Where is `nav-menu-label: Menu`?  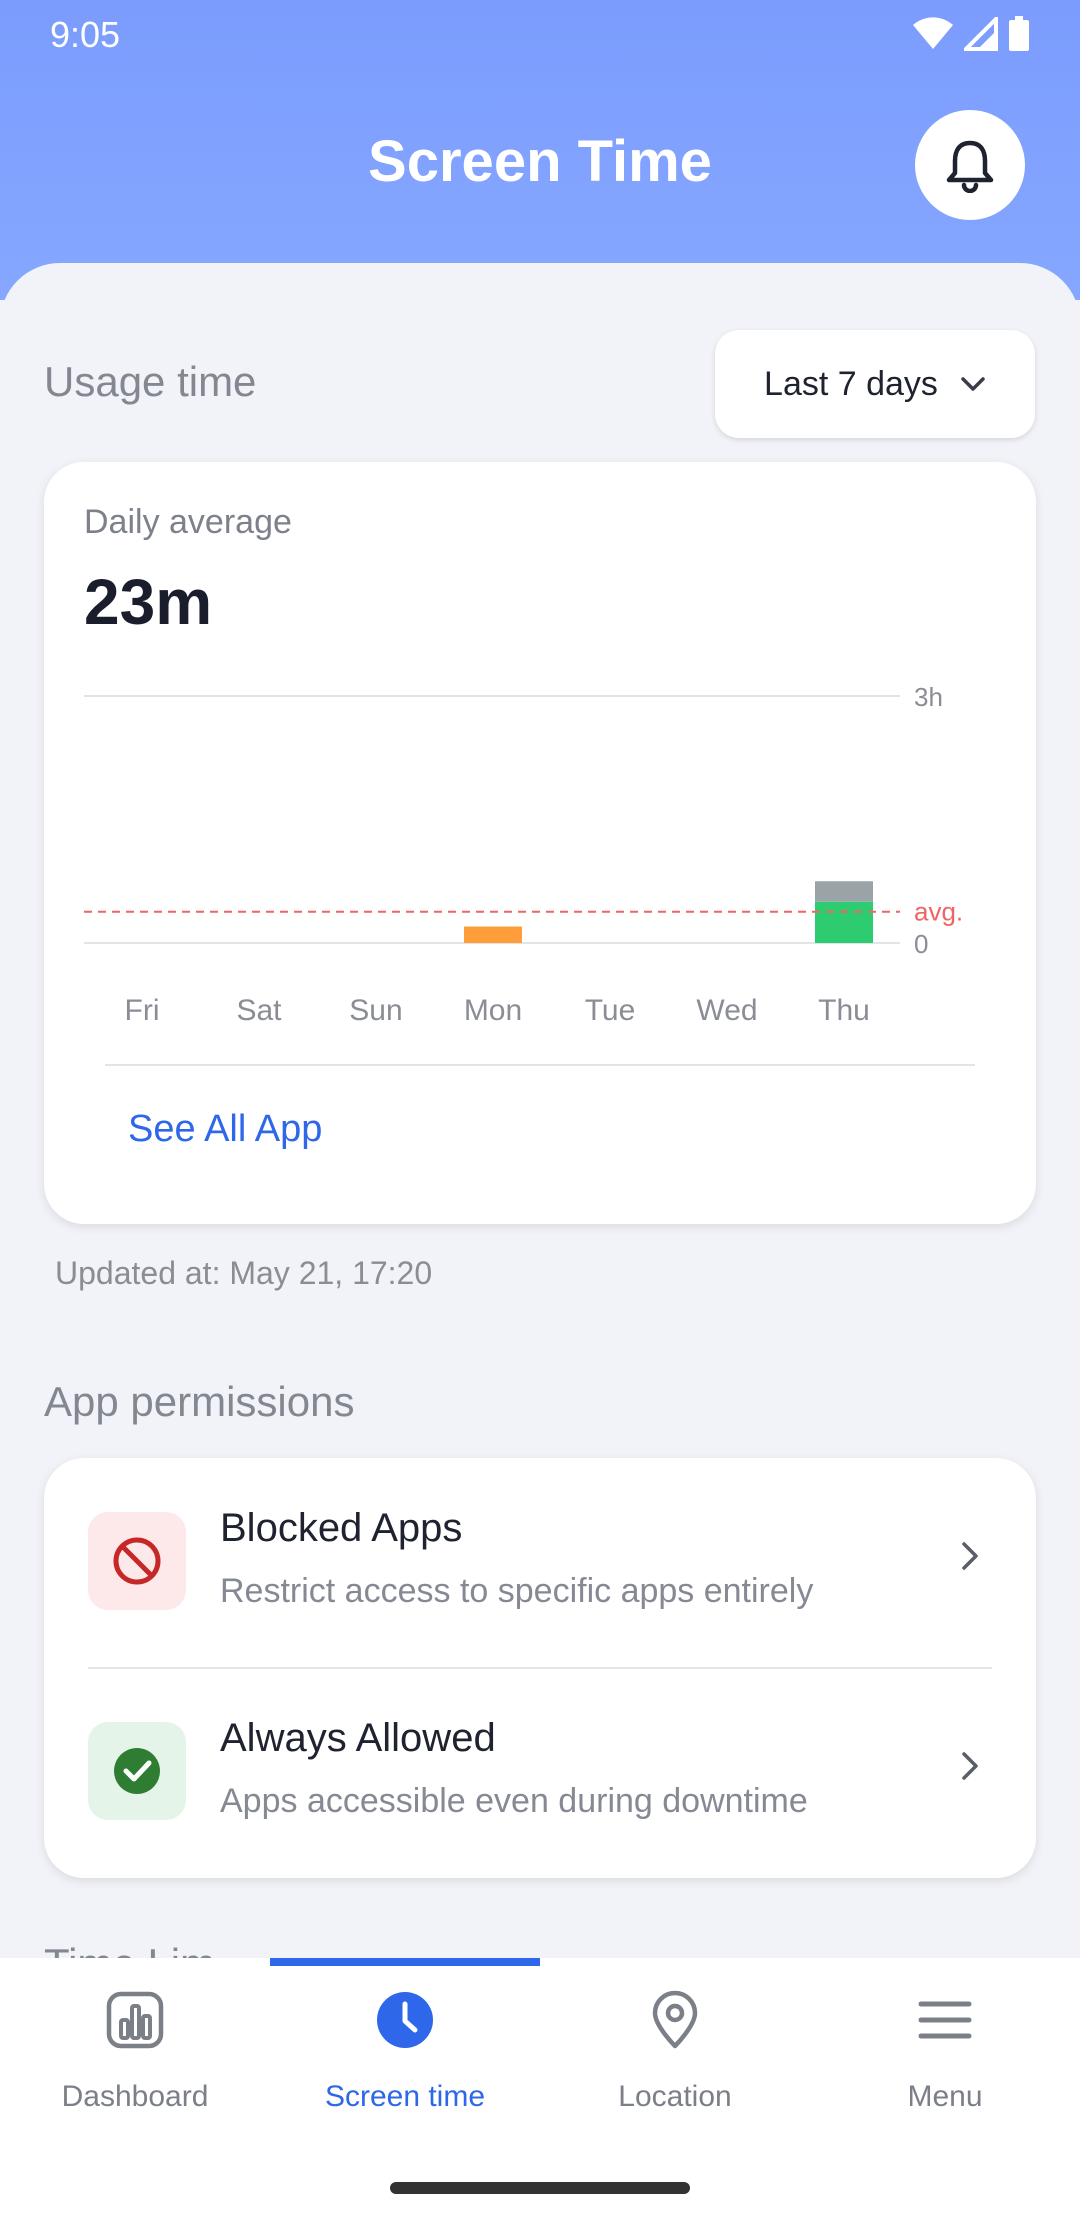
nav-menu-label: Menu is located at coordinates (945, 2096).